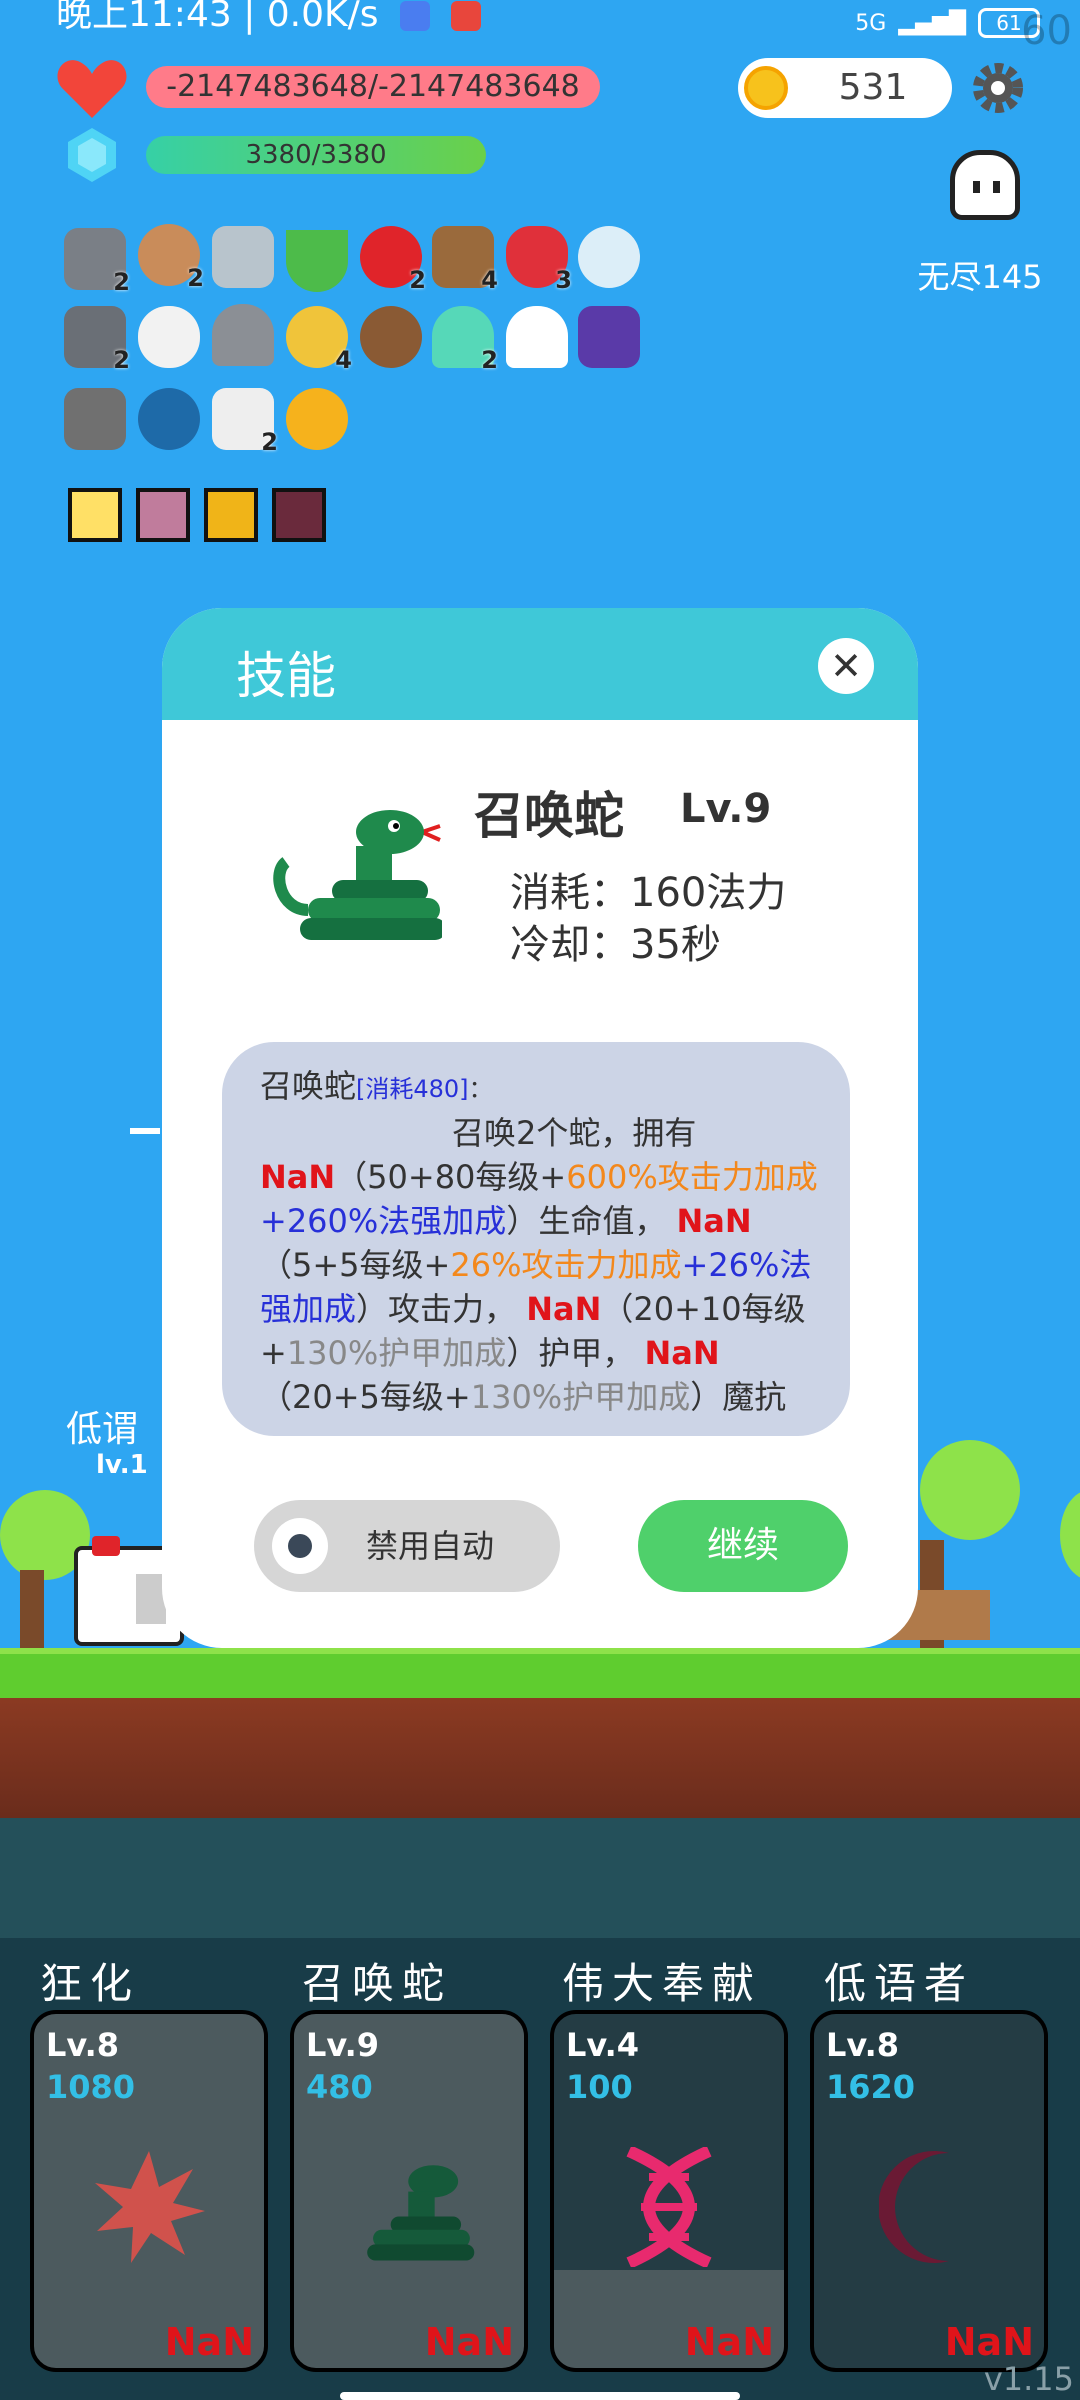  What do you see at coordinates (95, 419) in the screenshot?
I see `meteor-item-icon` at bounding box center [95, 419].